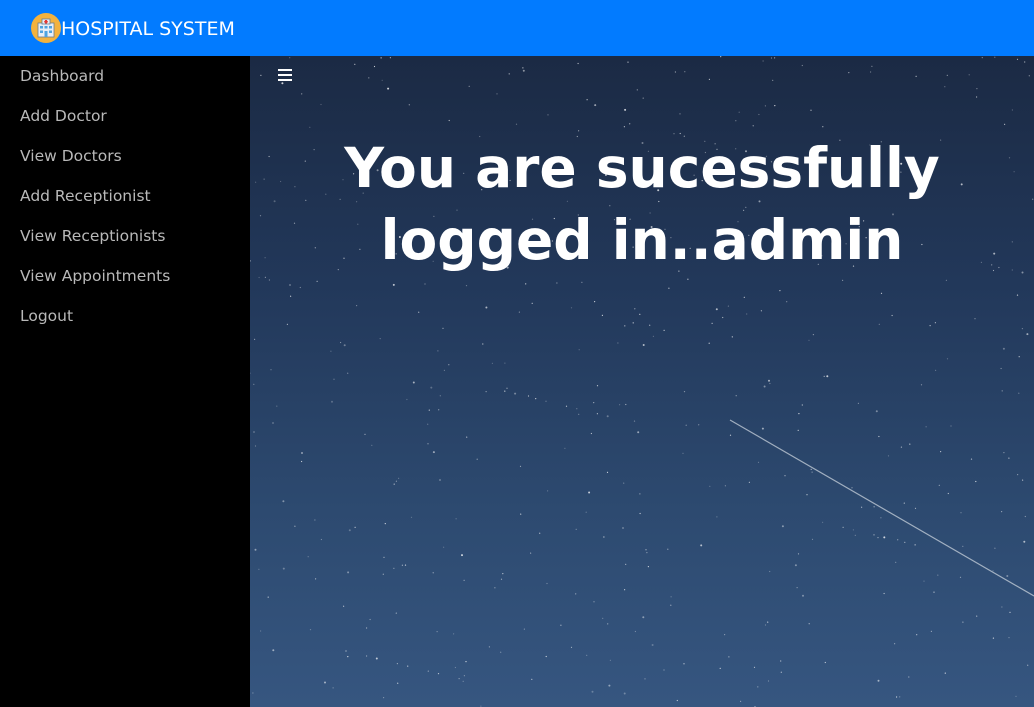  Describe the element at coordinates (63, 116) in the screenshot. I see `sidebar-item-add-doctor: Add Doctor` at that location.